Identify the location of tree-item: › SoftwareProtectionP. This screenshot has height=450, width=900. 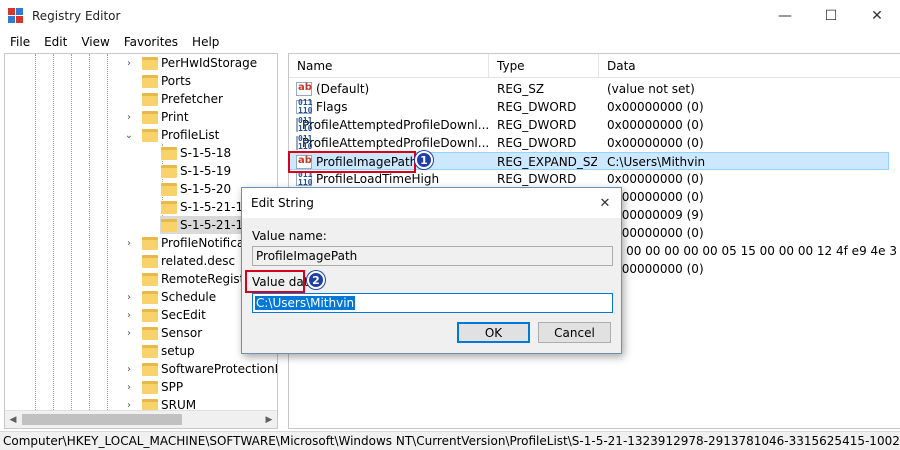
(141, 369).